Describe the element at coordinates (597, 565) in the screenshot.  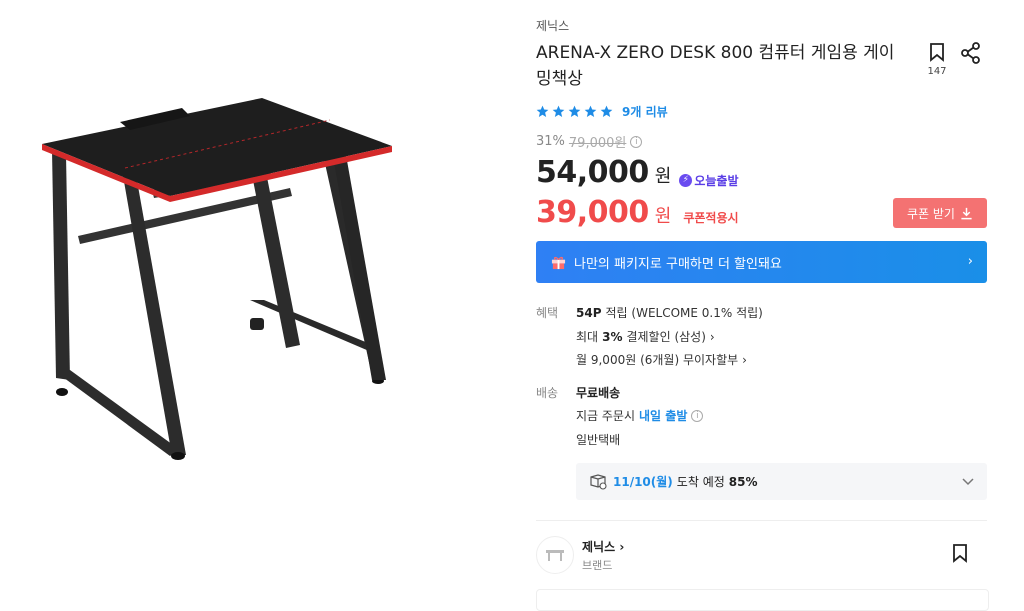
I see `seller-type: 브랜드` at that location.